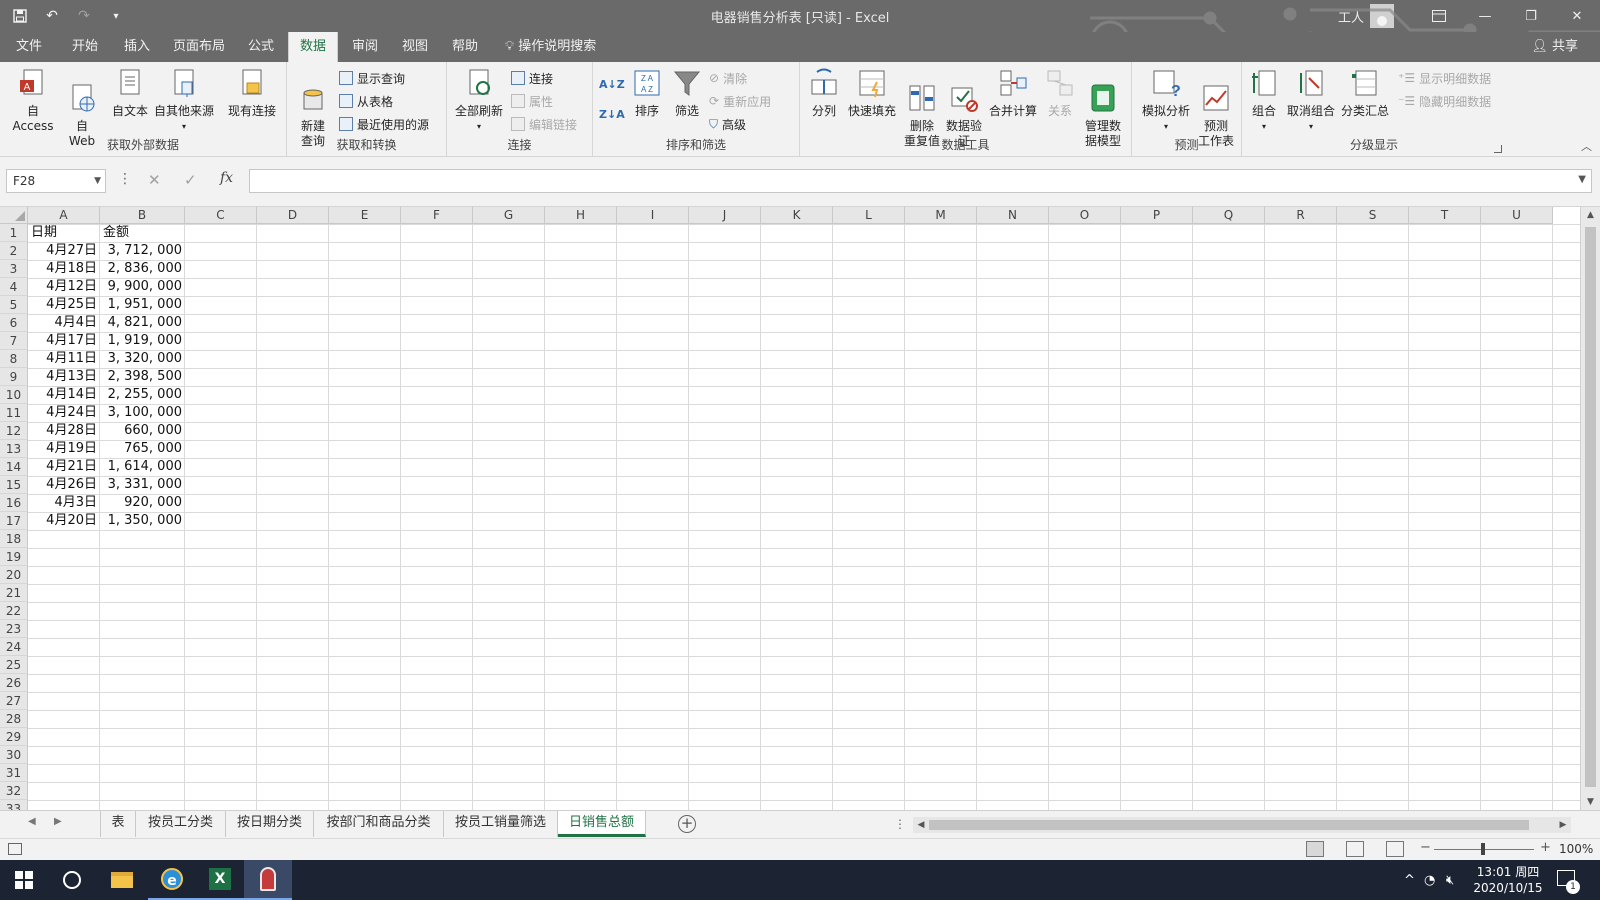 This screenshot has height=900, width=1600. I want to click on row-header-13: 13, so click(14, 449).